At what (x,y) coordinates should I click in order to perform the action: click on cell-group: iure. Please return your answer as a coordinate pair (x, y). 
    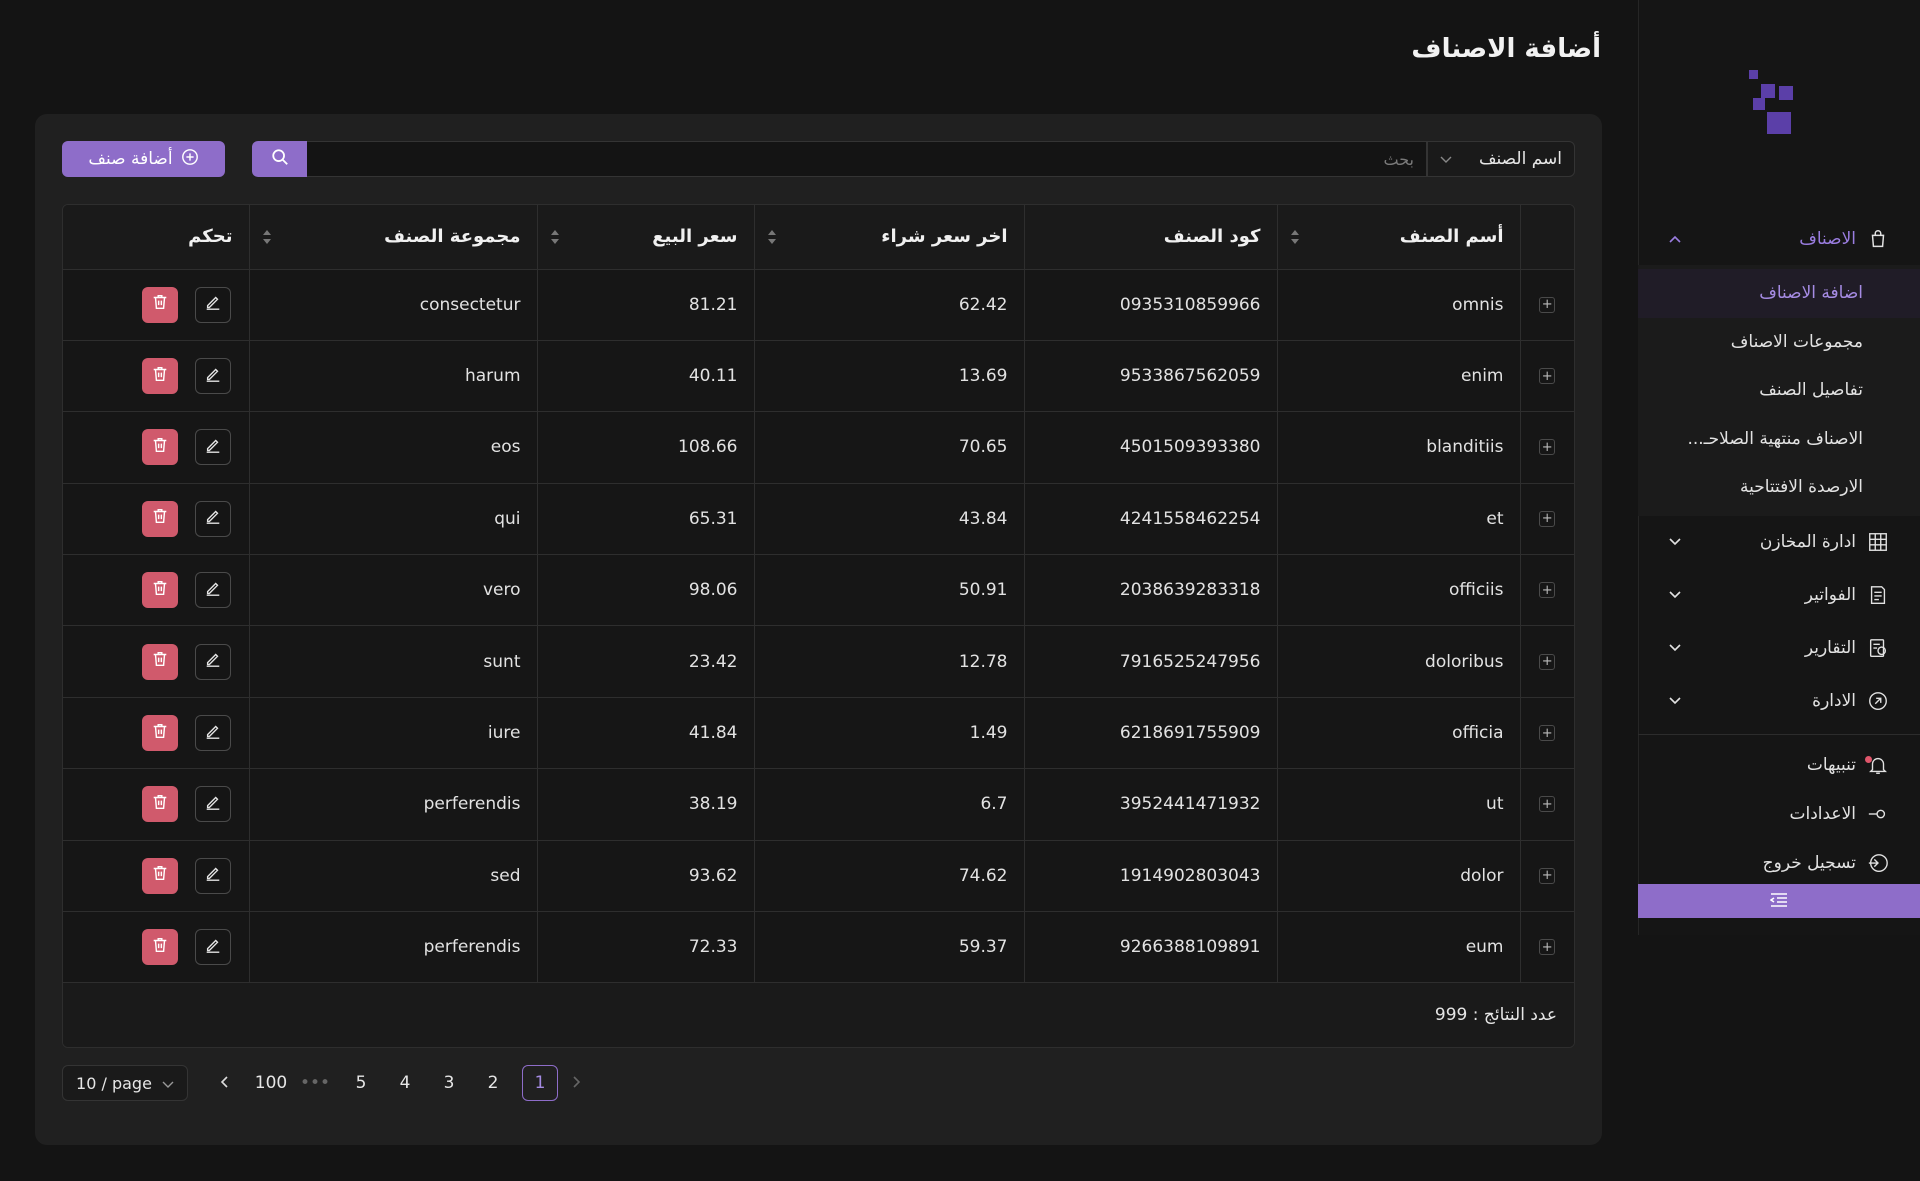
    Looking at the image, I should click on (393, 733).